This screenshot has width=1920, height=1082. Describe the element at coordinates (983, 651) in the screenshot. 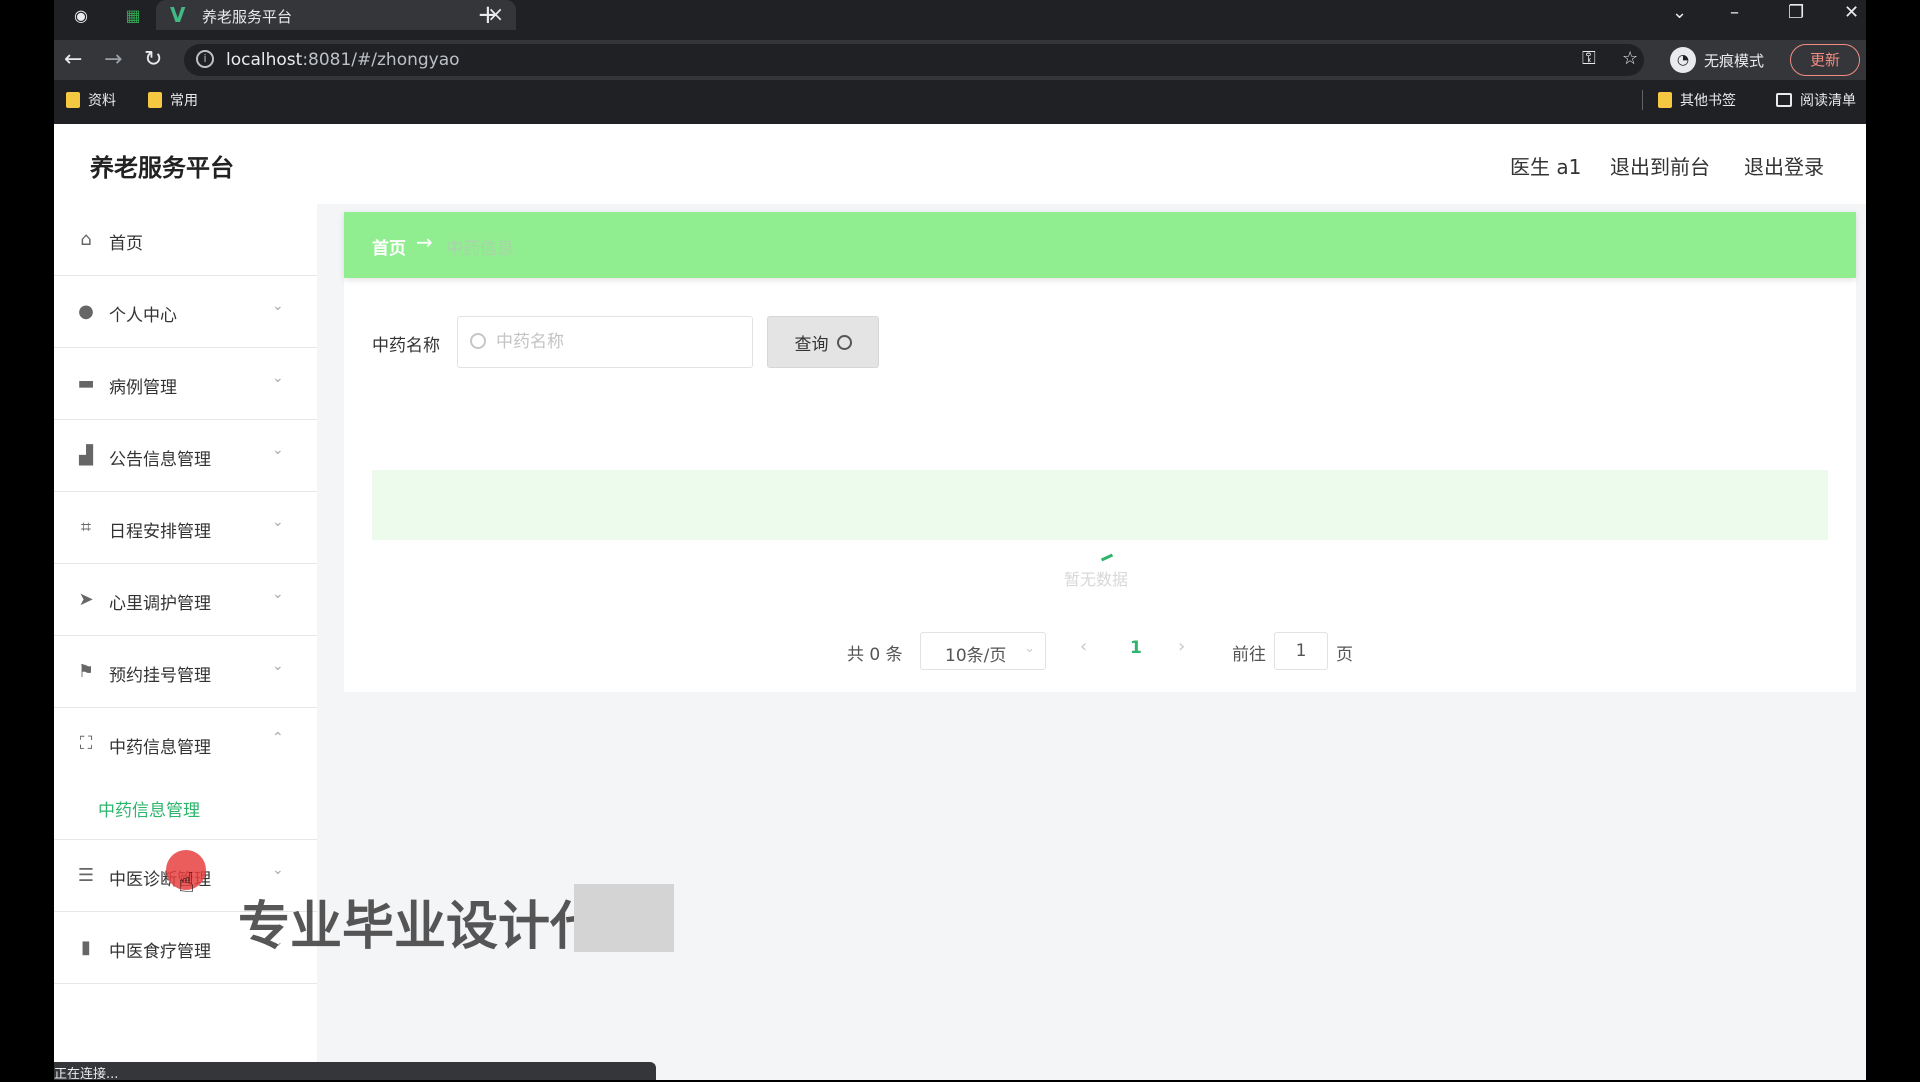

I see `page-size-select: 10条/页 ⌄` at that location.